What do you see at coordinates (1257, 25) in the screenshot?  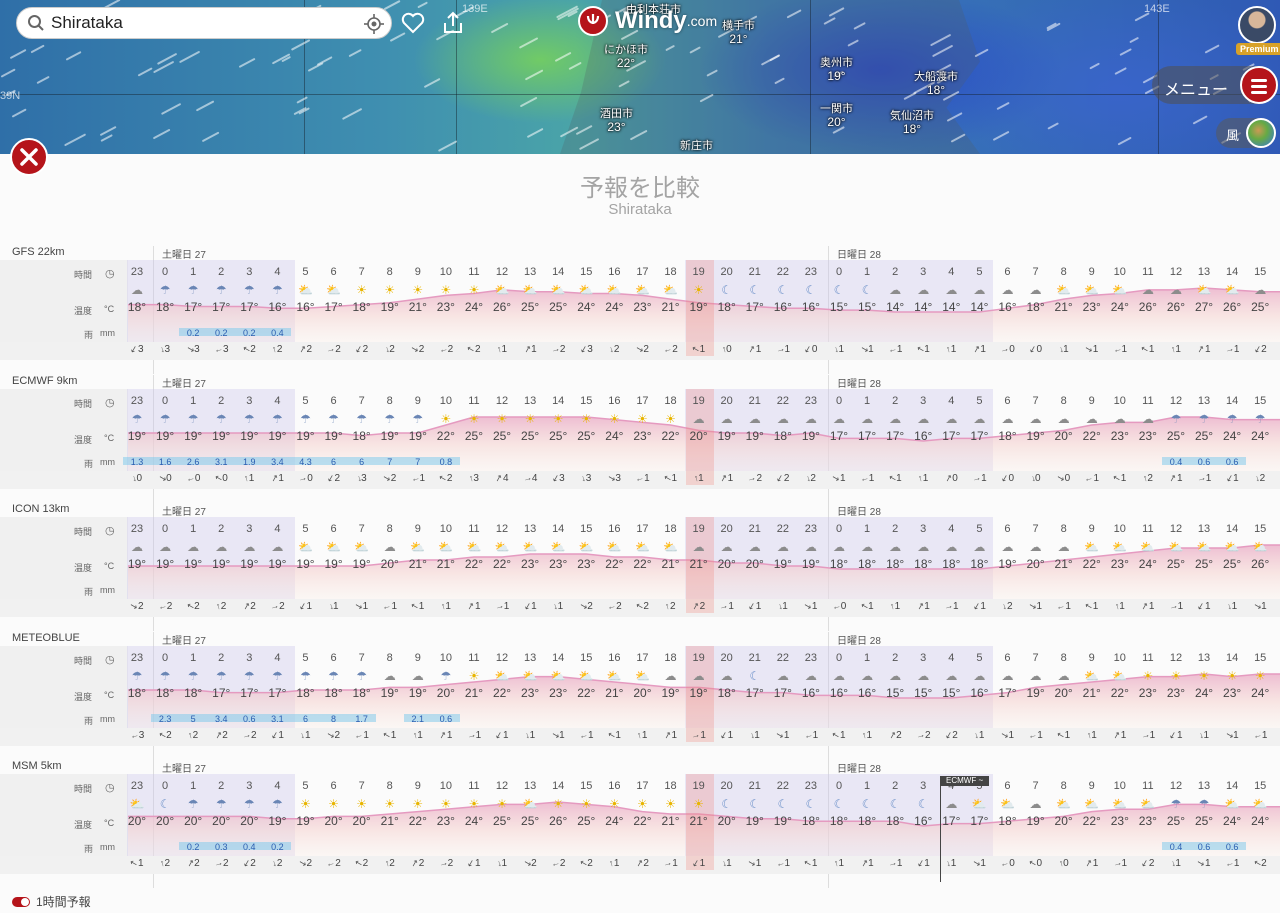 I see `user-avatar` at bounding box center [1257, 25].